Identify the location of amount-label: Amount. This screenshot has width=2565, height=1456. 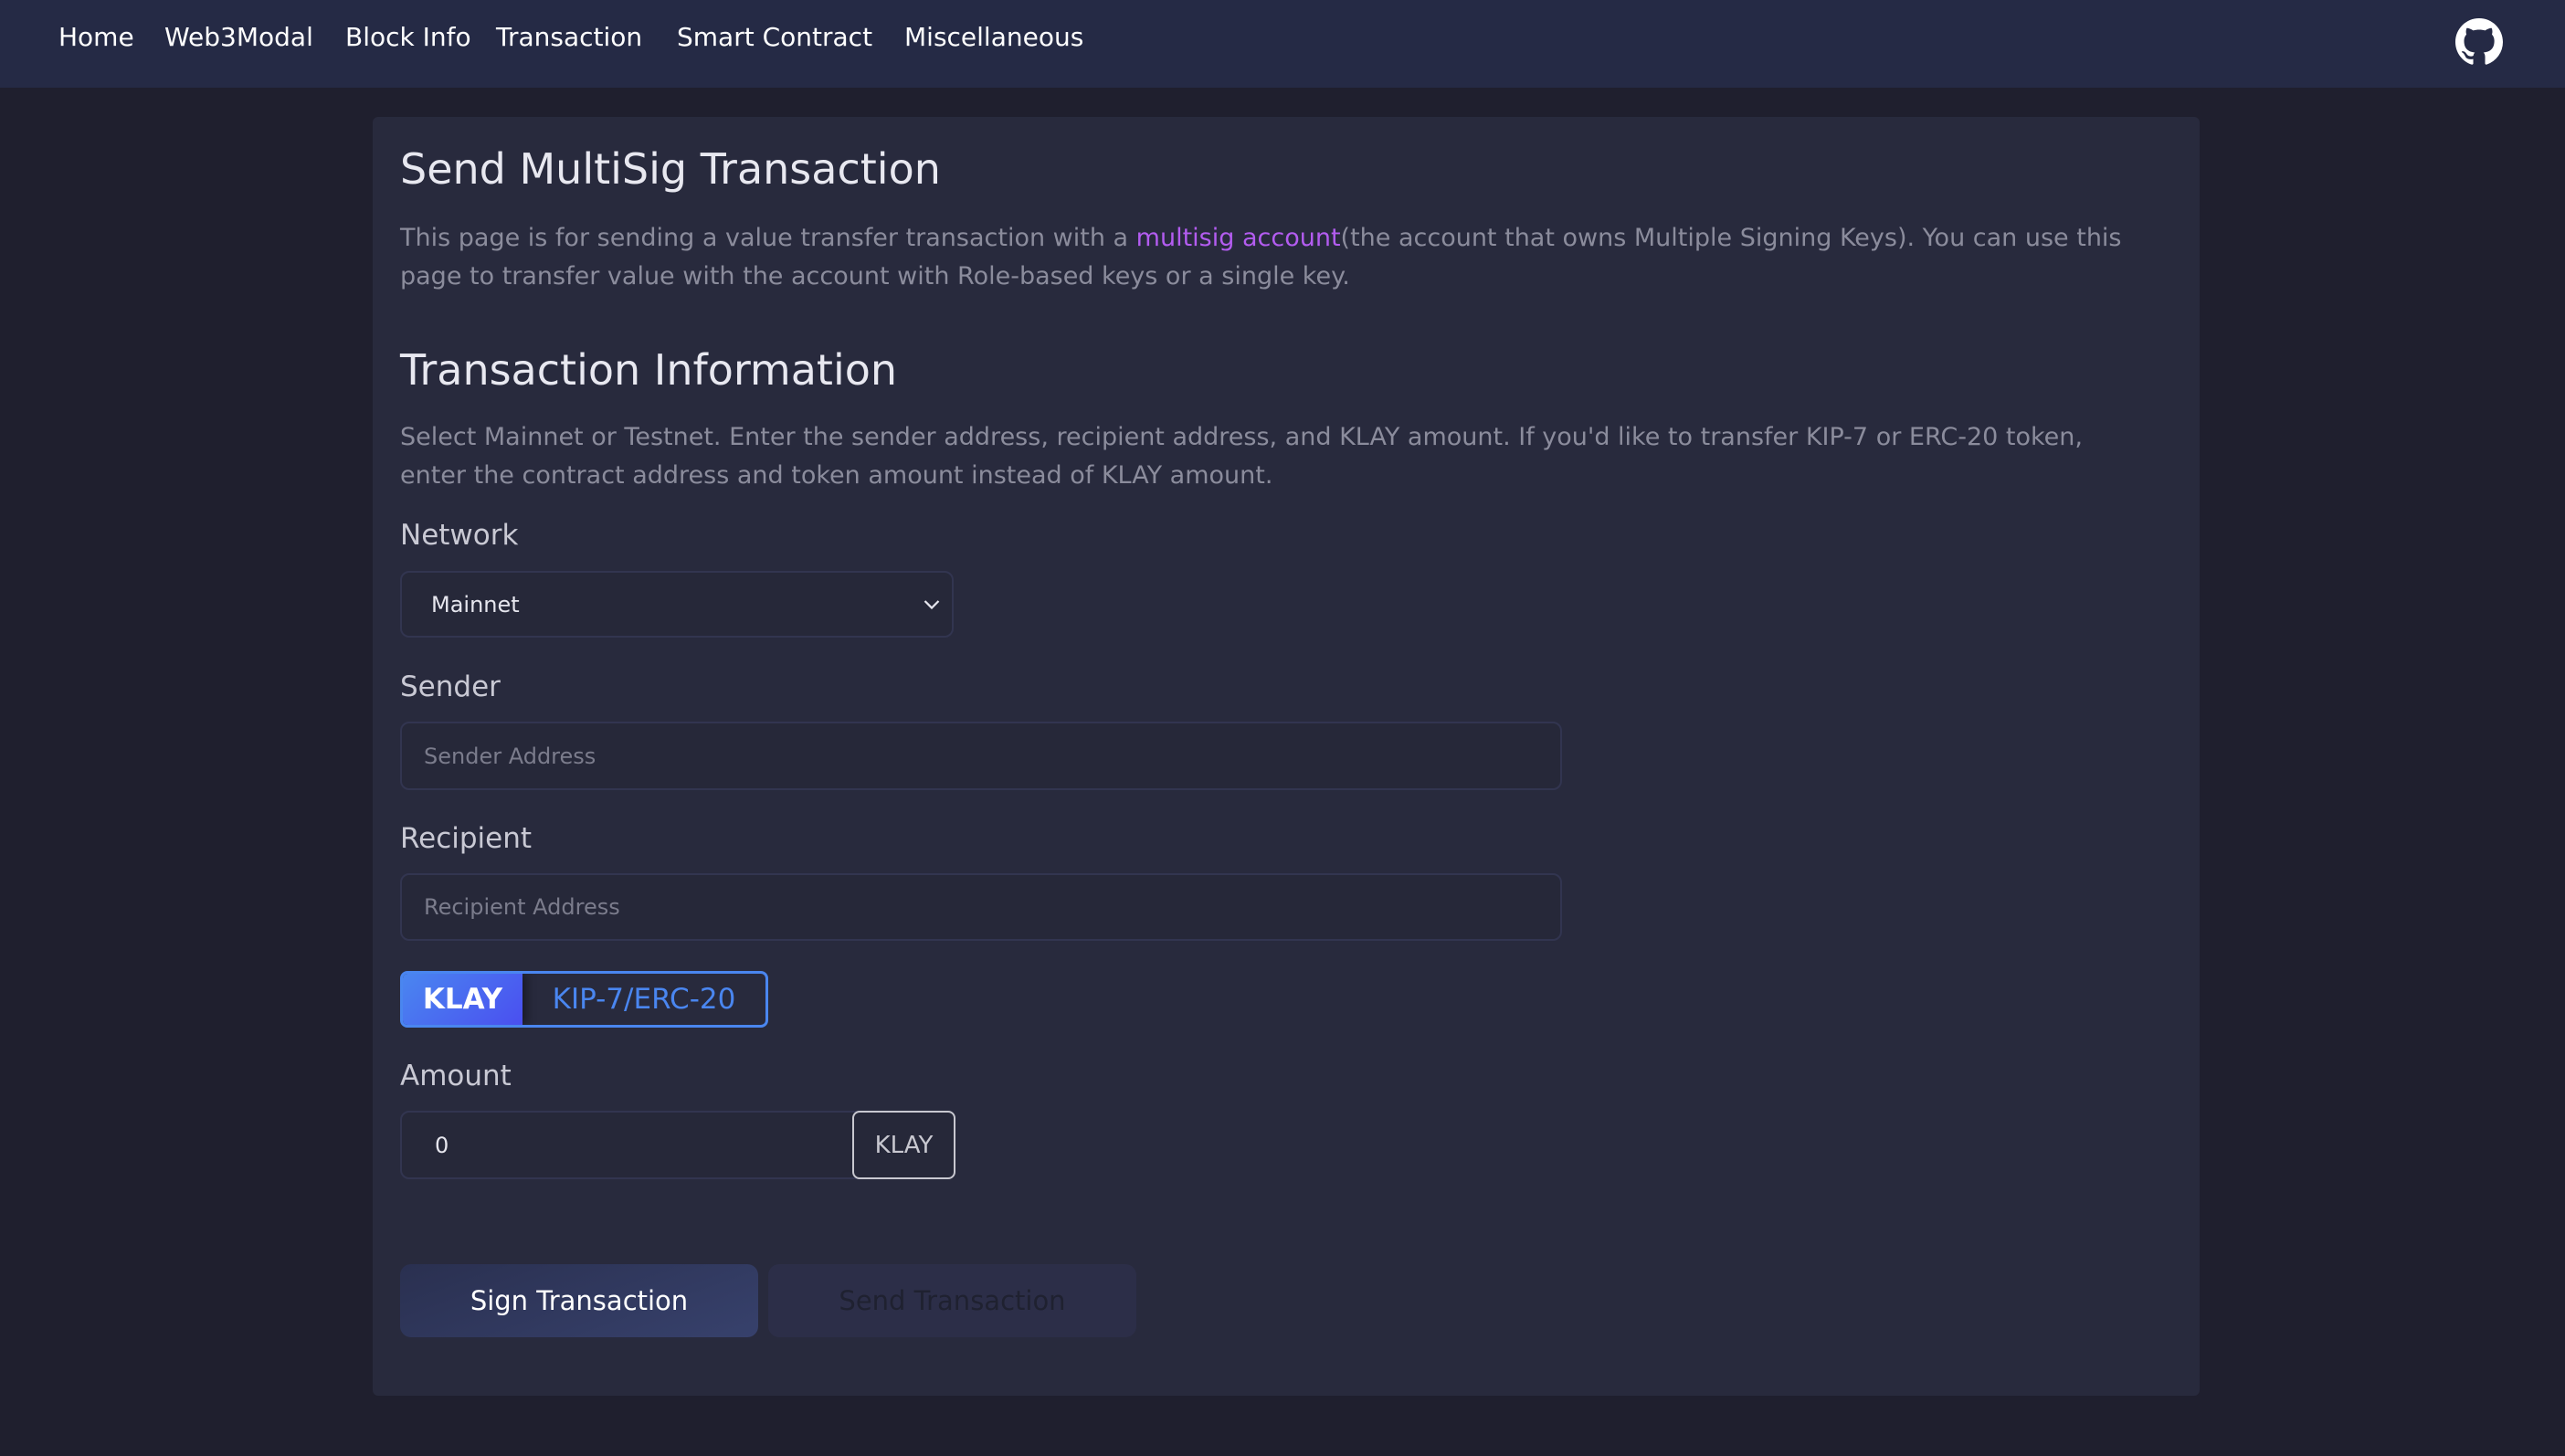
(456, 1076).